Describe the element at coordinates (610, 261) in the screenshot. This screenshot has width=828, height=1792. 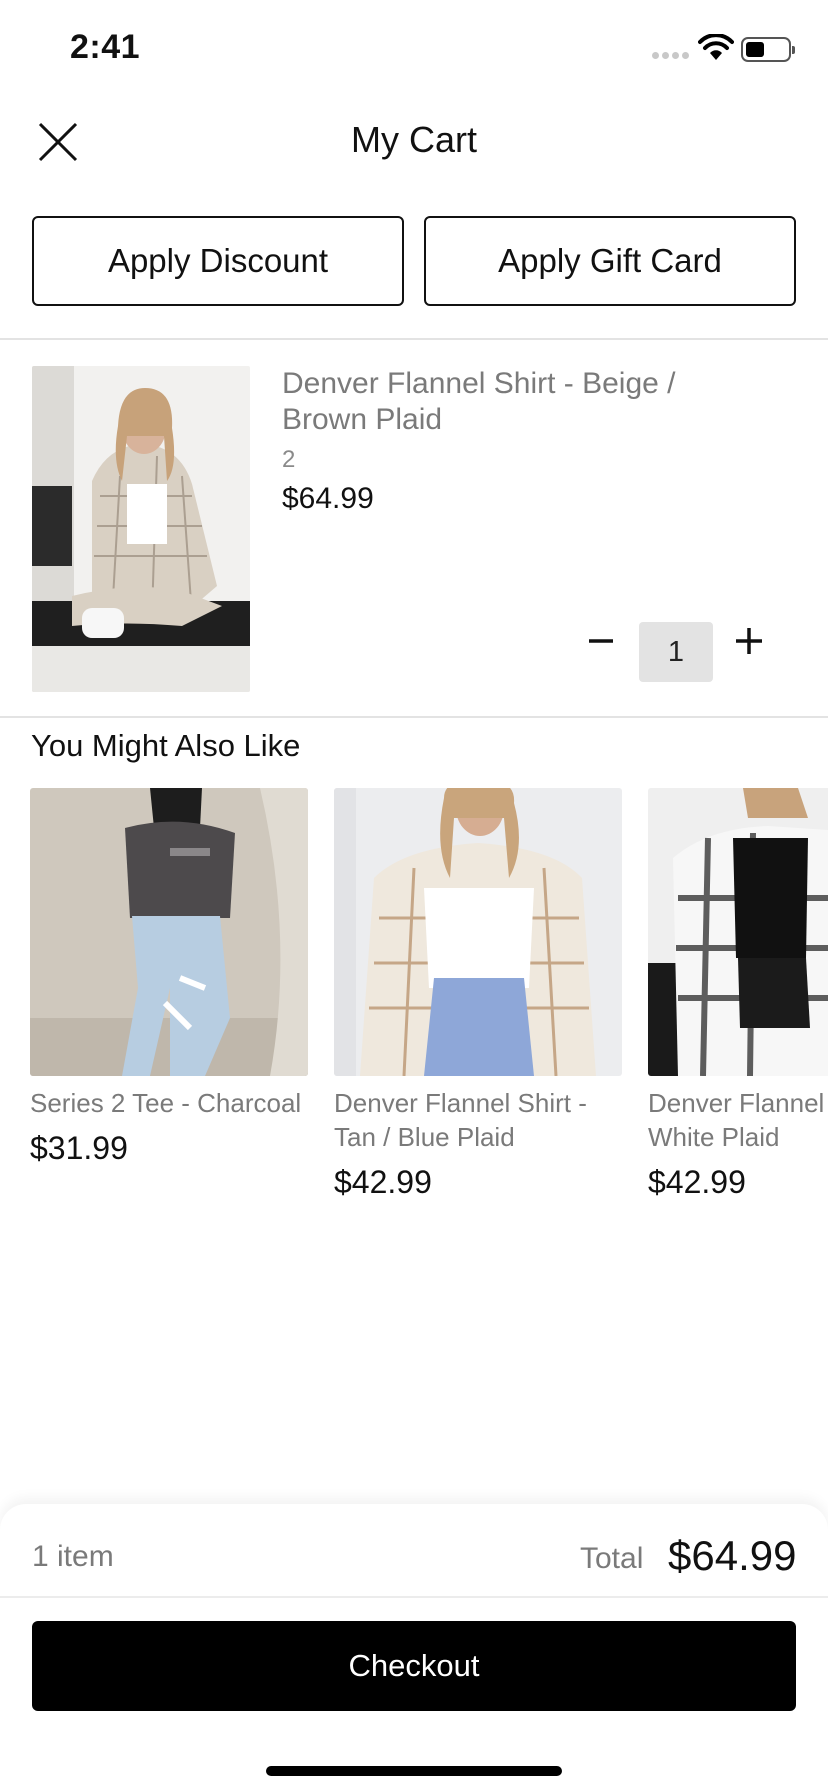
I see `apply-gift-card-button: Apply Gift Card` at that location.